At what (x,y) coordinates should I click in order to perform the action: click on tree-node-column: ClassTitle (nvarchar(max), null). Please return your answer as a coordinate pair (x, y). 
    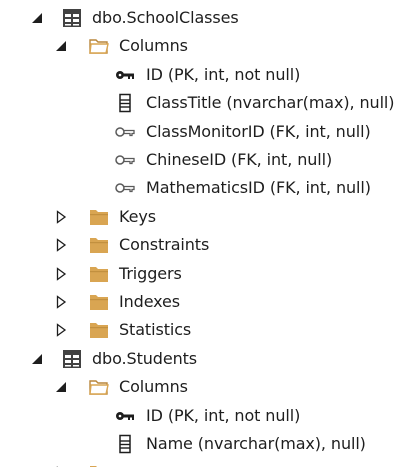
    Looking at the image, I should click on (203, 103).